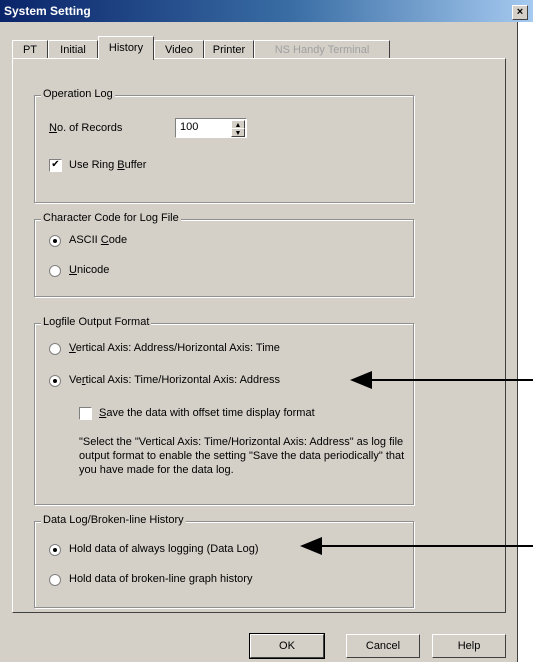  Describe the element at coordinates (441, 380) in the screenshot. I see `arrow-output-format` at that location.